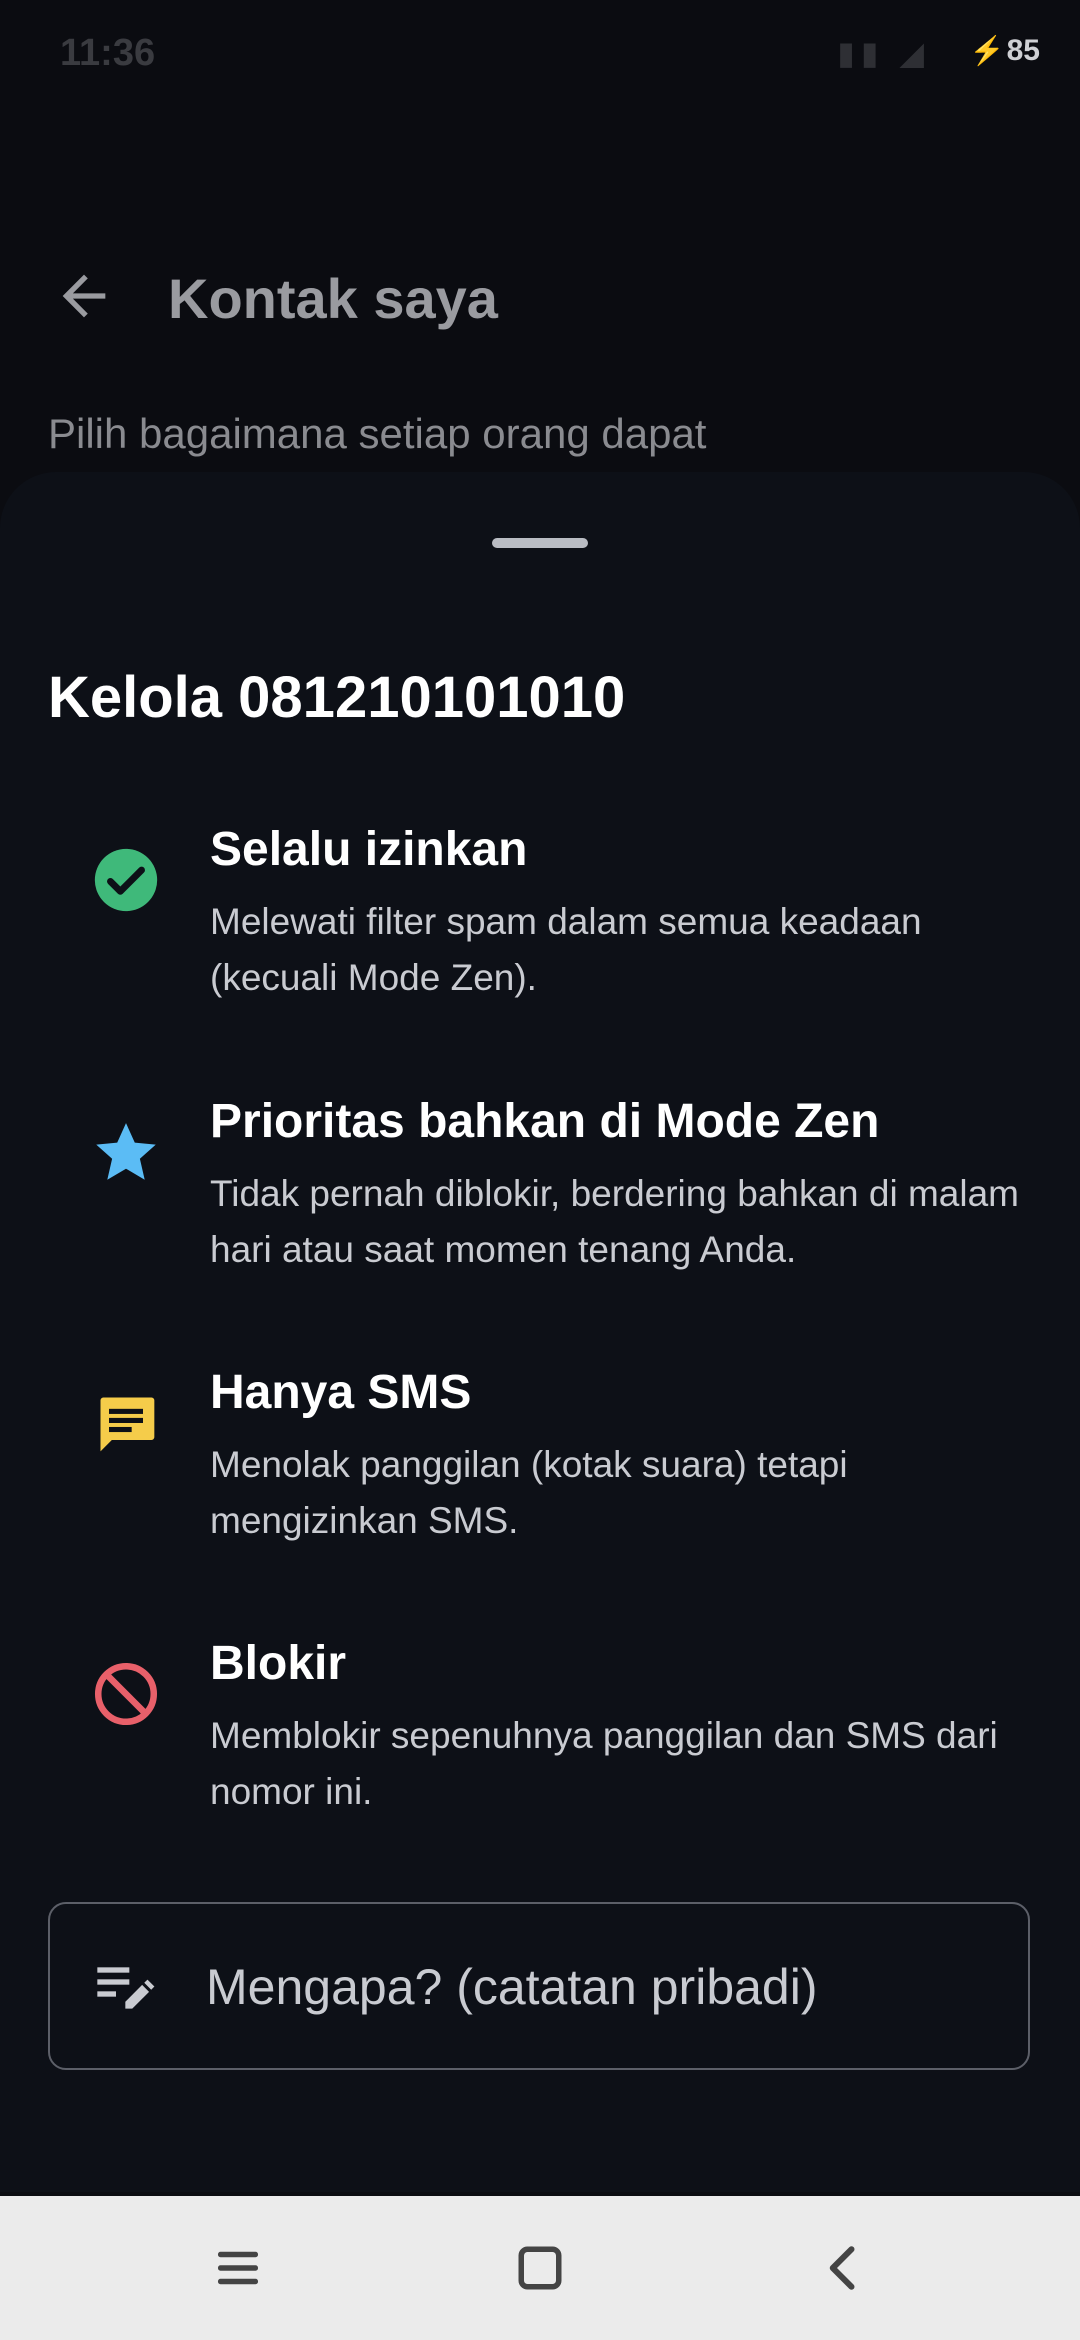  Describe the element at coordinates (540, 543) in the screenshot. I see `drag-handle` at that location.